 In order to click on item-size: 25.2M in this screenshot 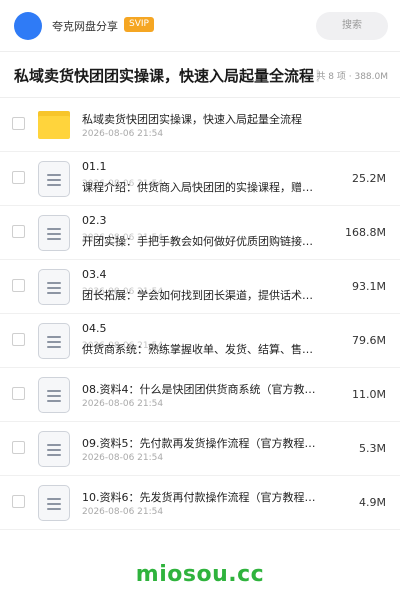, I will do `click(369, 178)`.